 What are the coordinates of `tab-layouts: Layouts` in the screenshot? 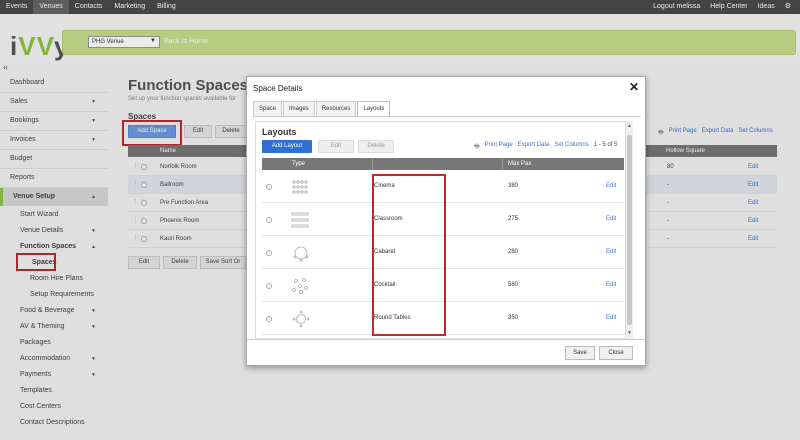 It's located at (374, 108).